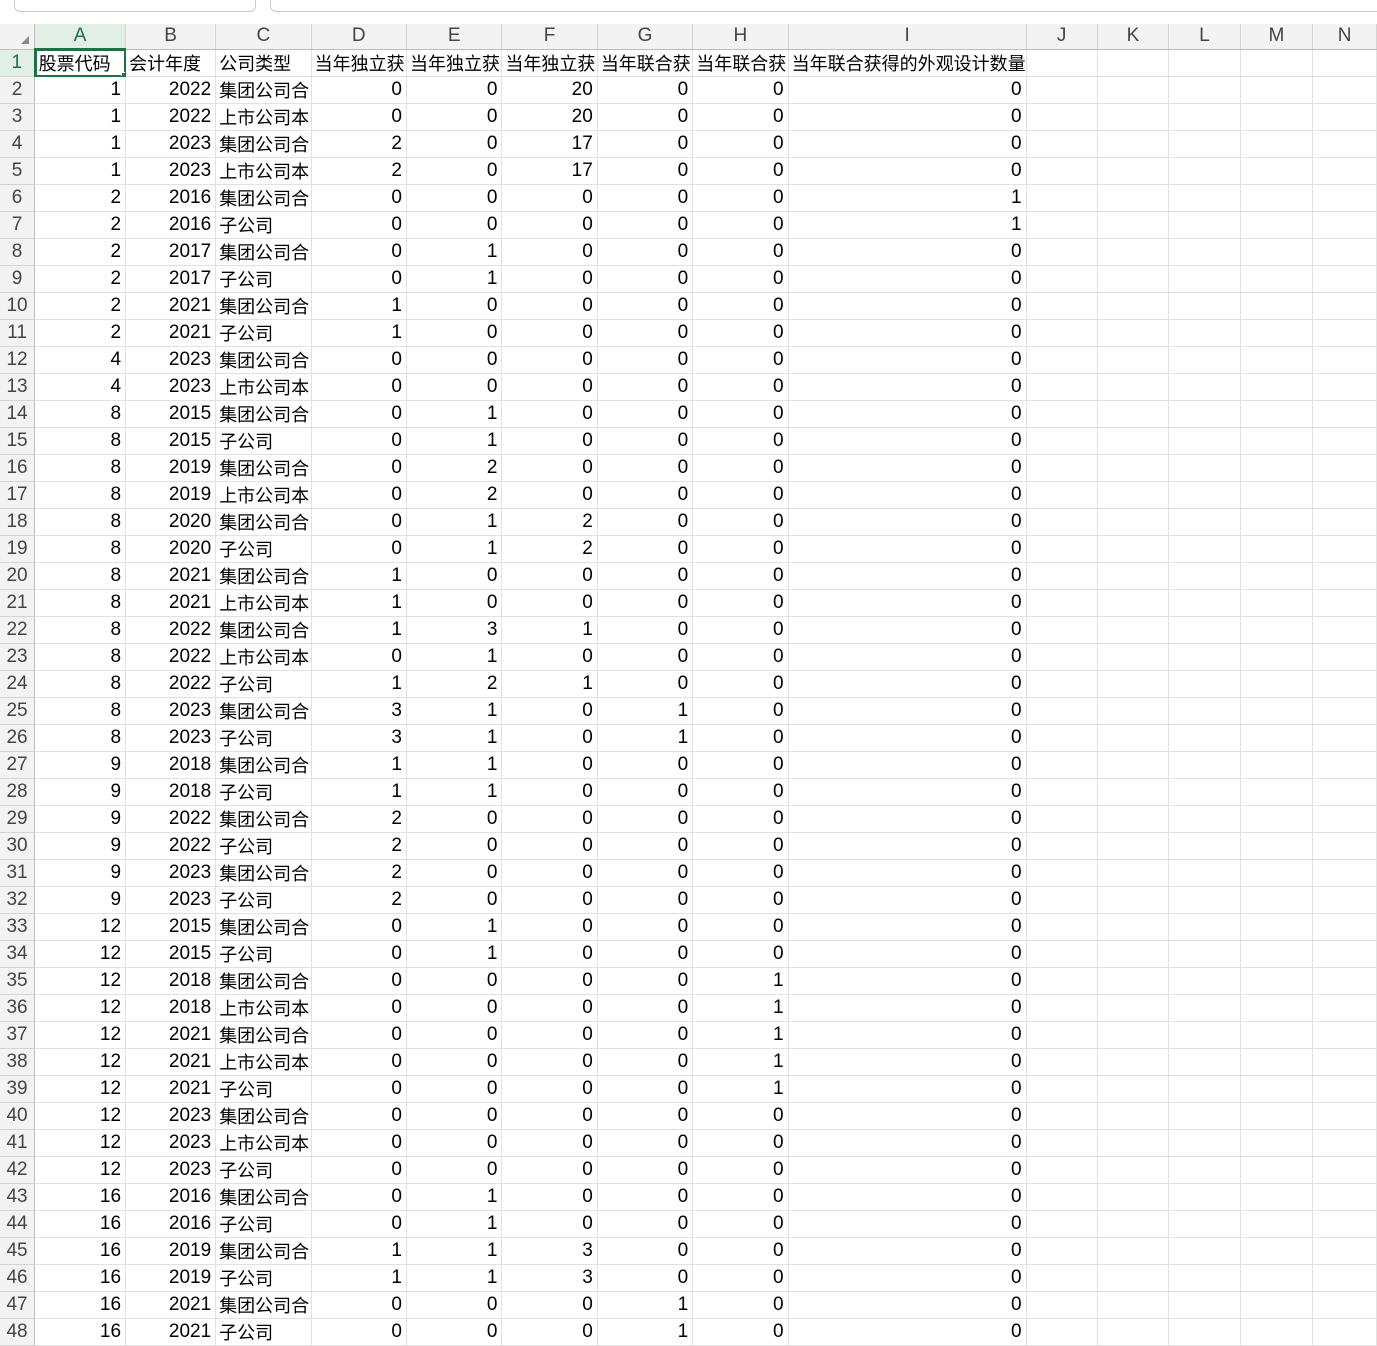 The image size is (1377, 1346). Describe the element at coordinates (171, 306) in the screenshot. I see `cell-b10: 2021` at that location.